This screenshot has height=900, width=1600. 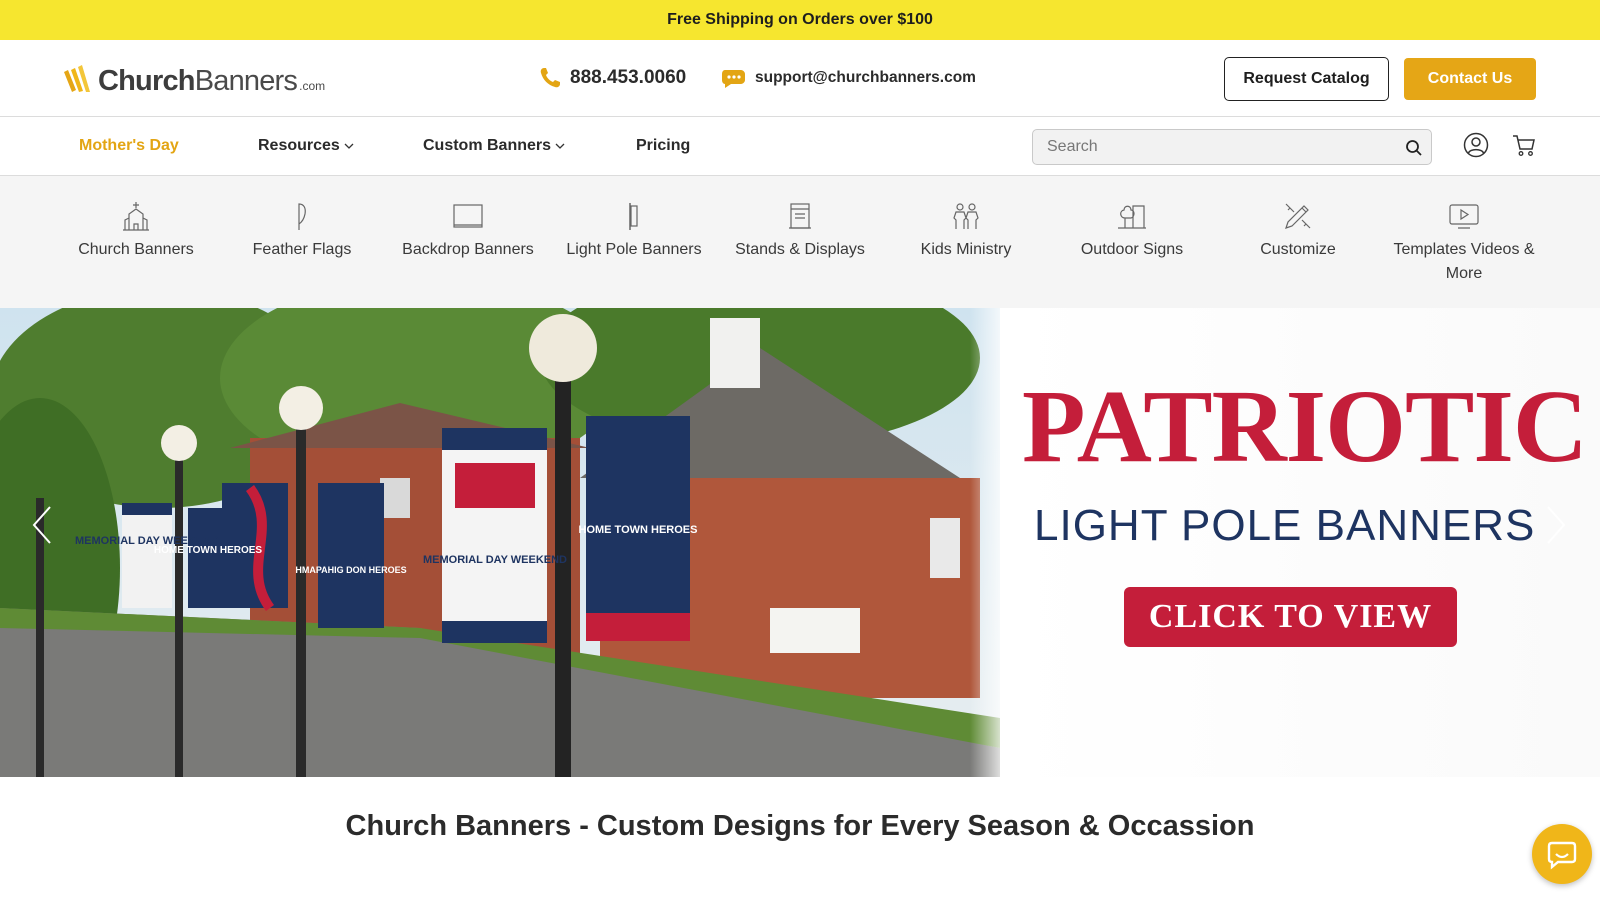 What do you see at coordinates (1132, 249) in the screenshot?
I see `category-label: Outdoor Signs` at bounding box center [1132, 249].